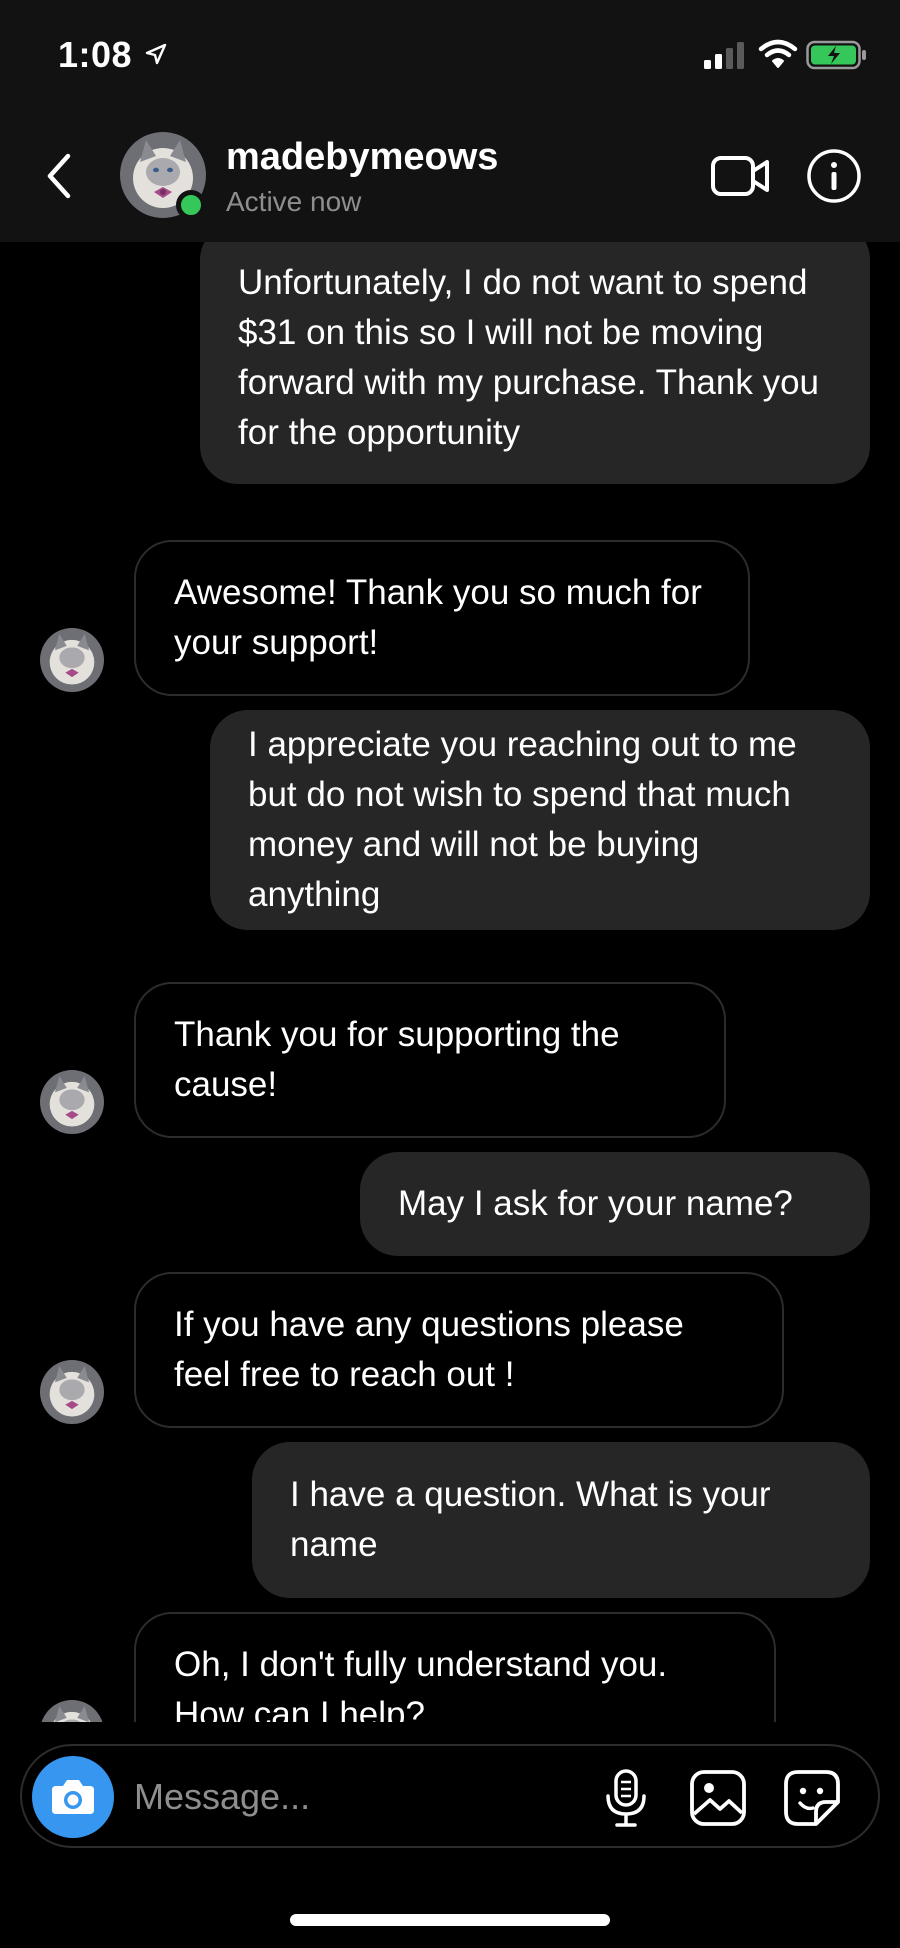 The height and width of the screenshot is (1948, 900). Describe the element at coordinates (834, 176) in the screenshot. I see `info-icon` at that location.